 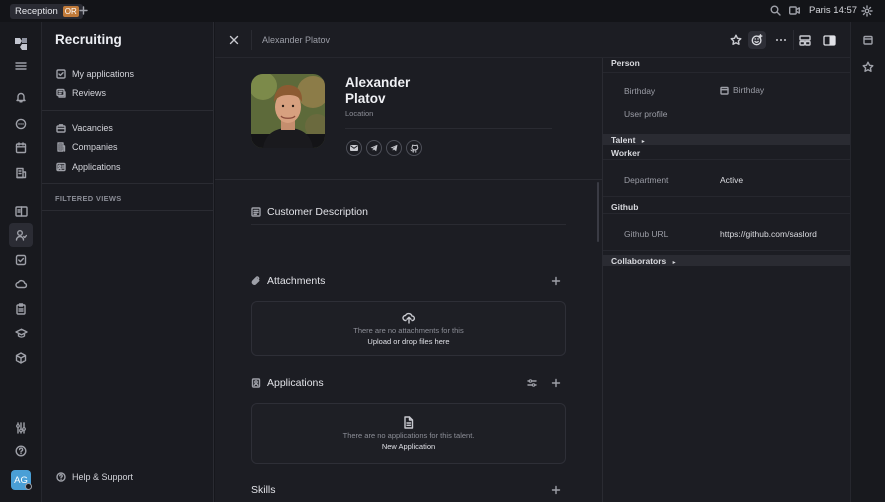 What do you see at coordinates (21, 451) in the screenshot?
I see `help-circle-icon` at bounding box center [21, 451].